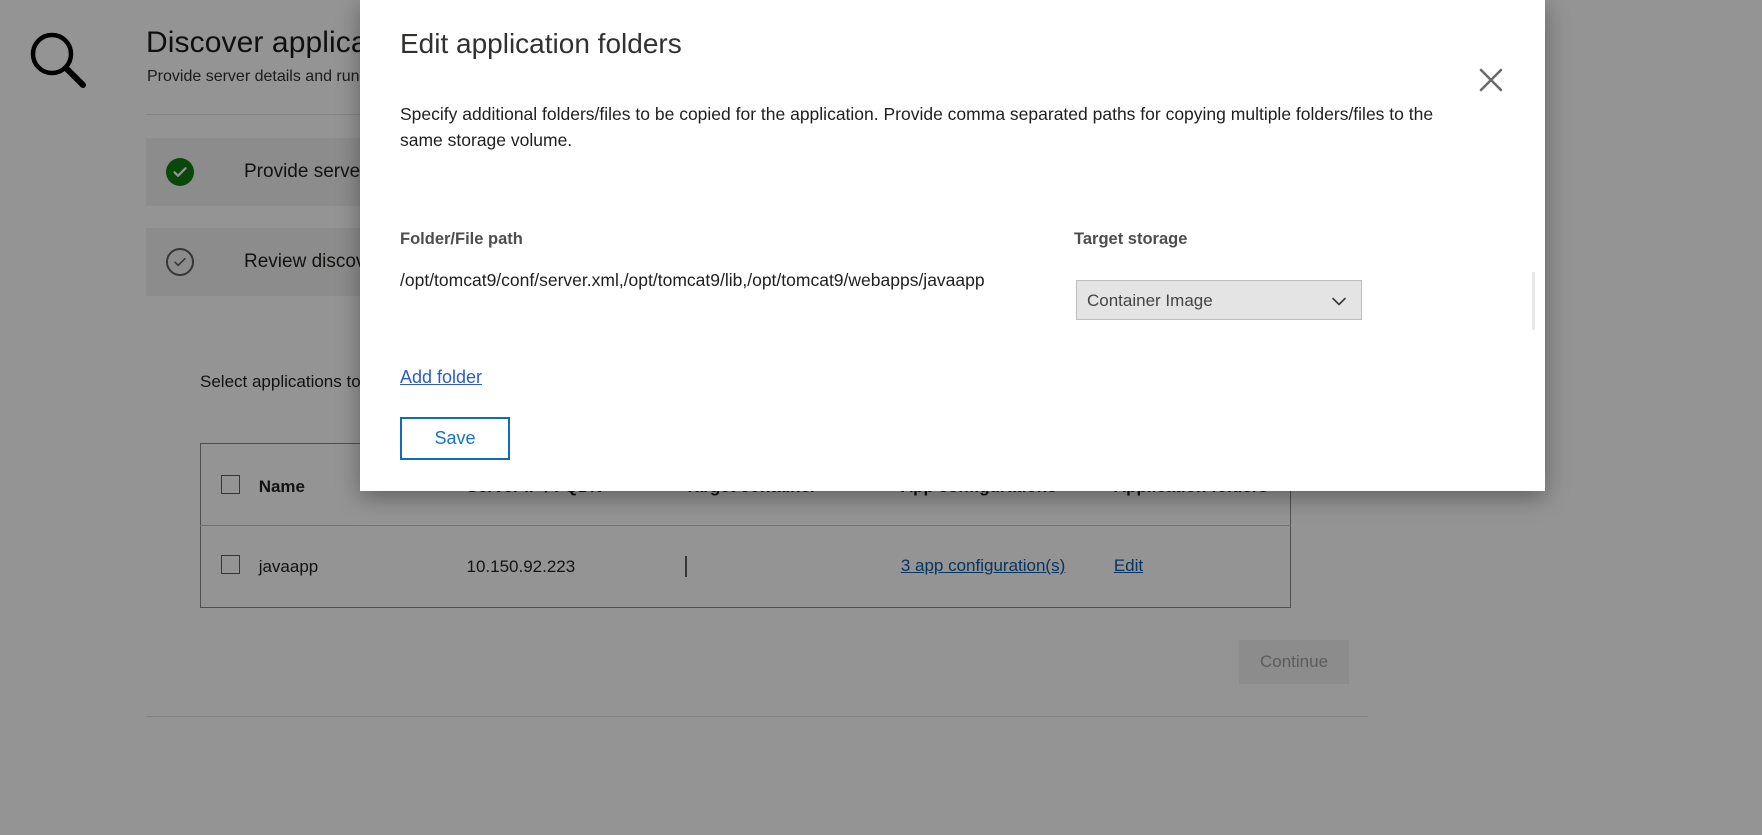 The image size is (1762, 835). I want to click on close-button, so click(1491, 80).